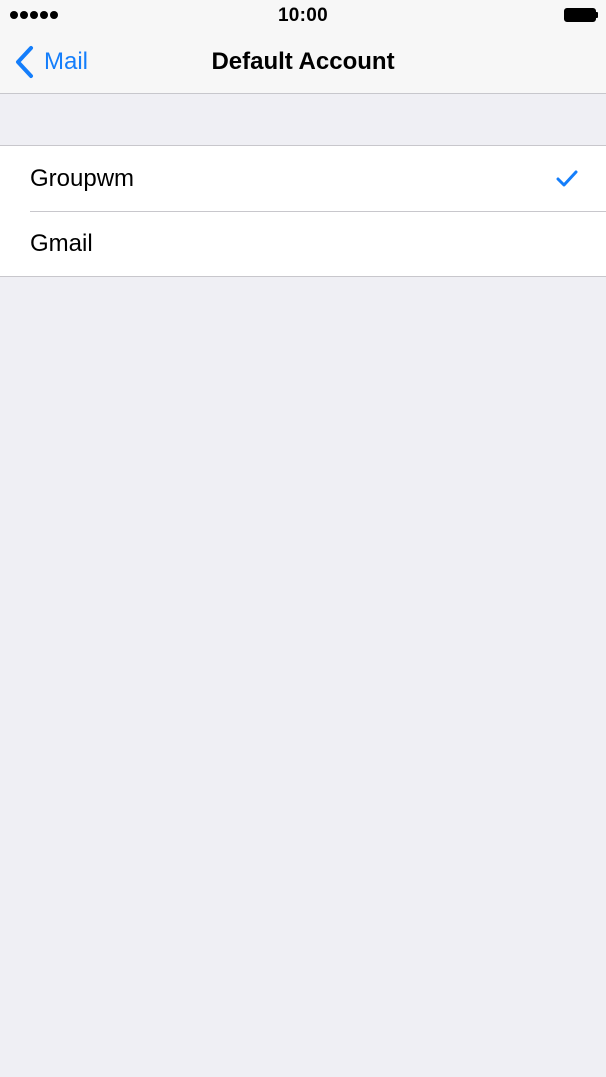 The image size is (606, 1077). Describe the element at coordinates (303, 243) in the screenshot. I see `list-item-gmail: Gmail` at that location.